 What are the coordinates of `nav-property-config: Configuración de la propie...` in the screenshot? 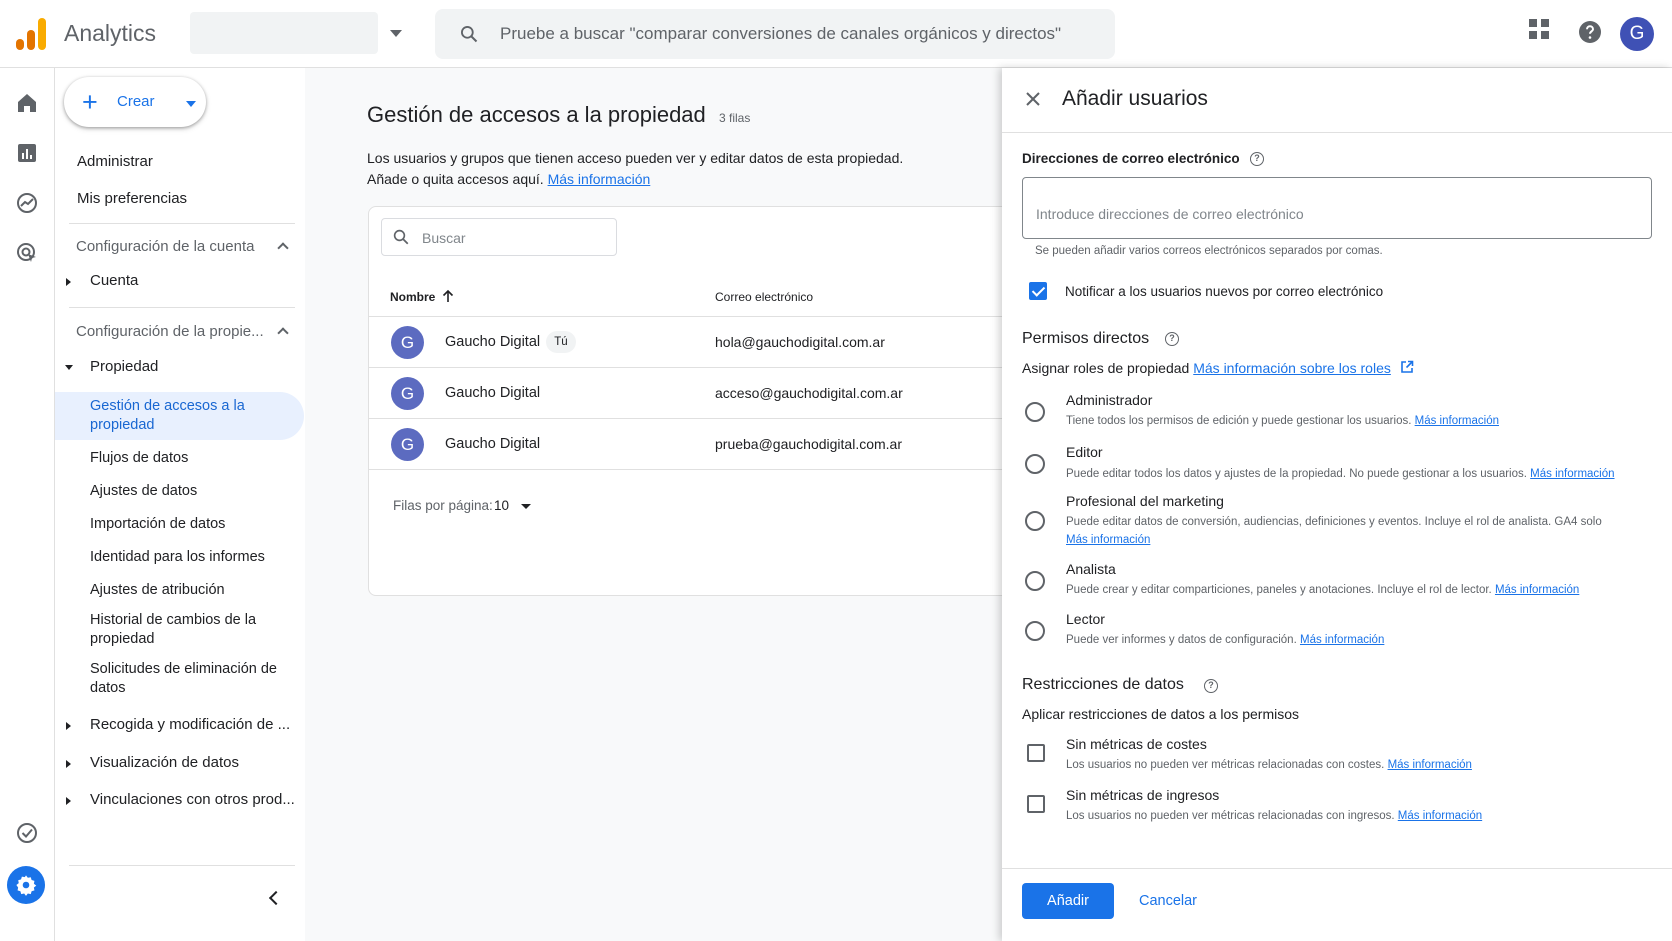 It's located at (170, 331).